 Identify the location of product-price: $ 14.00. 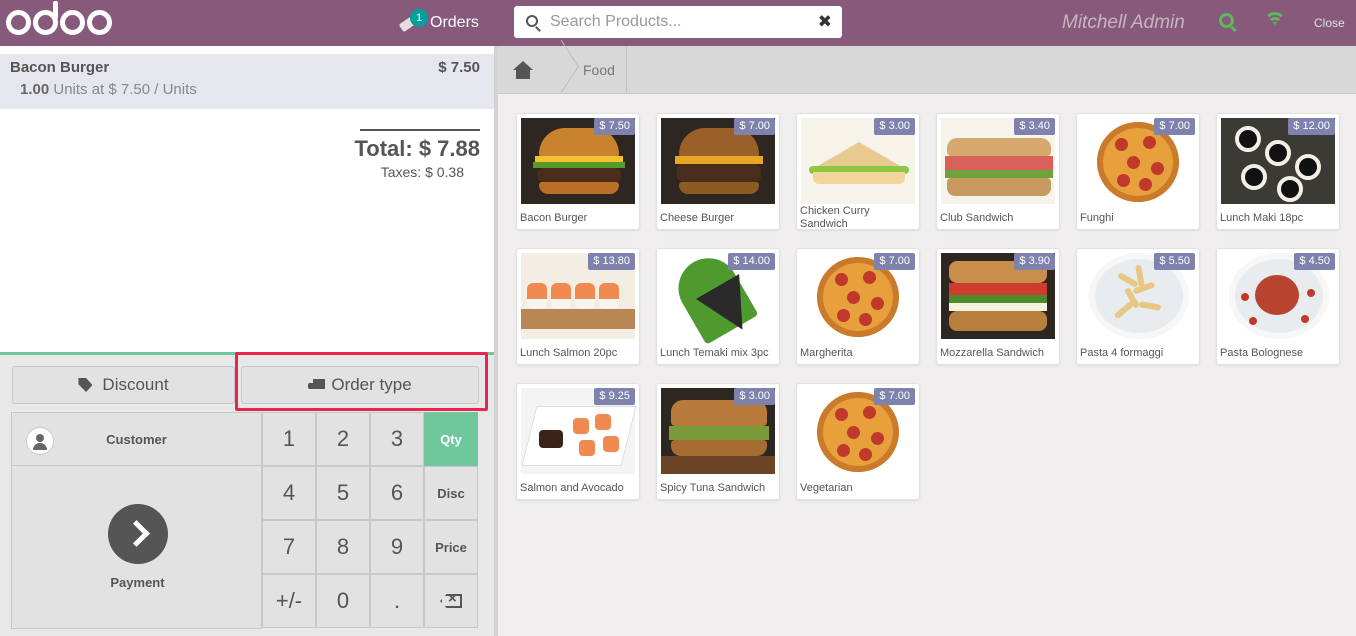
(751, 261).